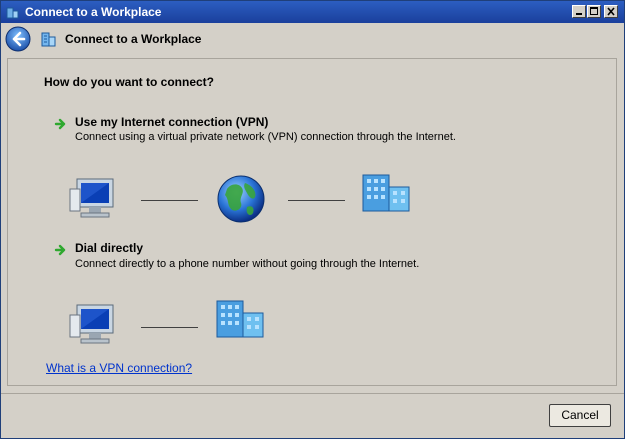 Image resolution: width=625 pixels, height=439 pixels. I want to click on wizard-header: Connect to a Workplace, so click(312, 39).